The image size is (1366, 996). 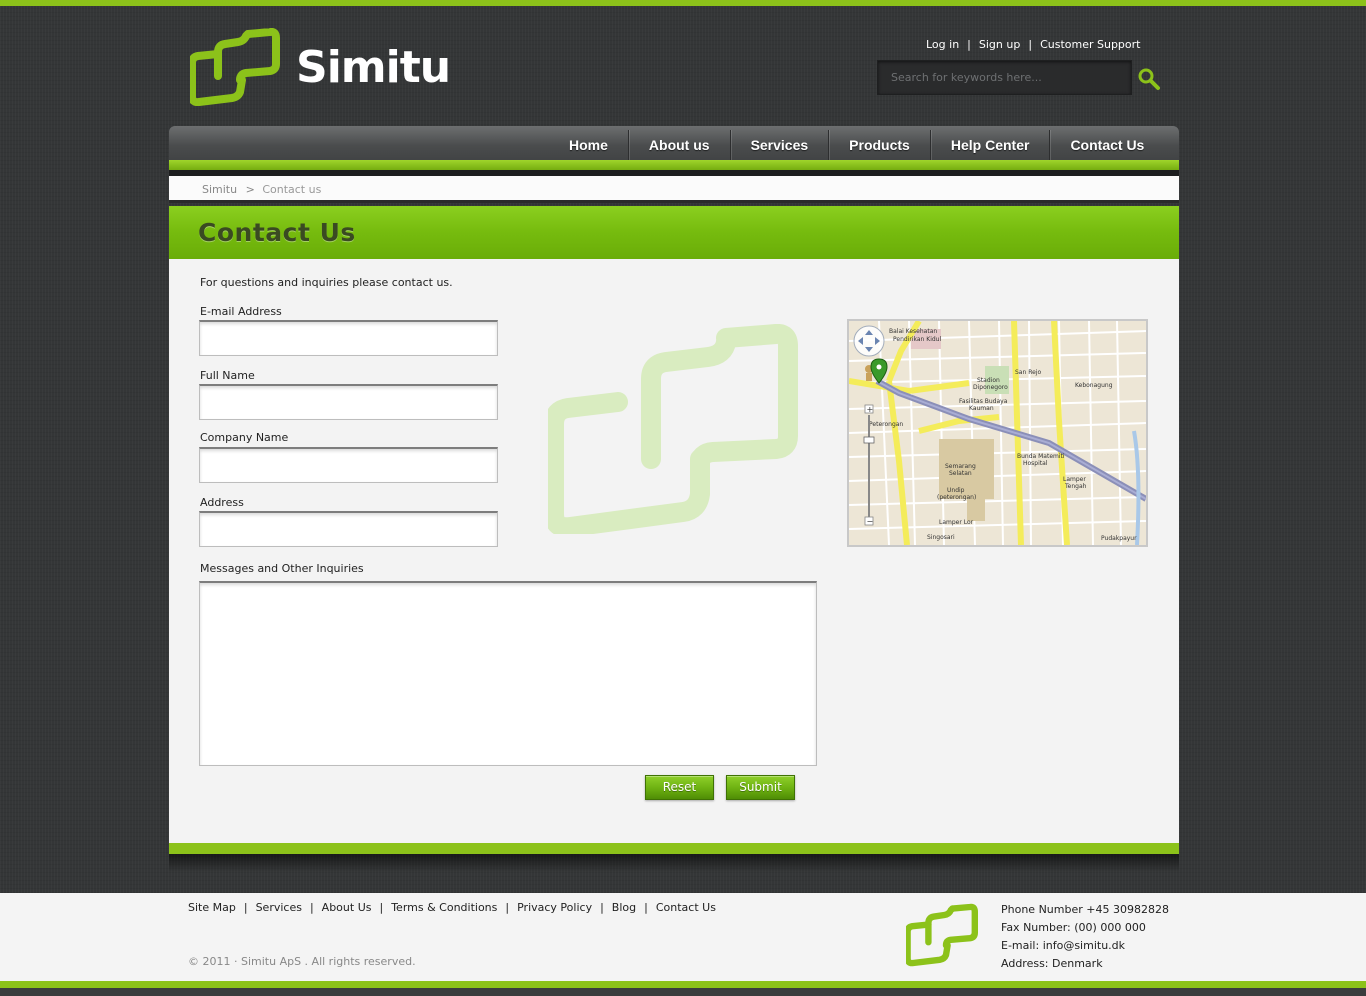 I want to click on contact-email: E-mail: info@simitu.dk, so click(x=1085, y=946).